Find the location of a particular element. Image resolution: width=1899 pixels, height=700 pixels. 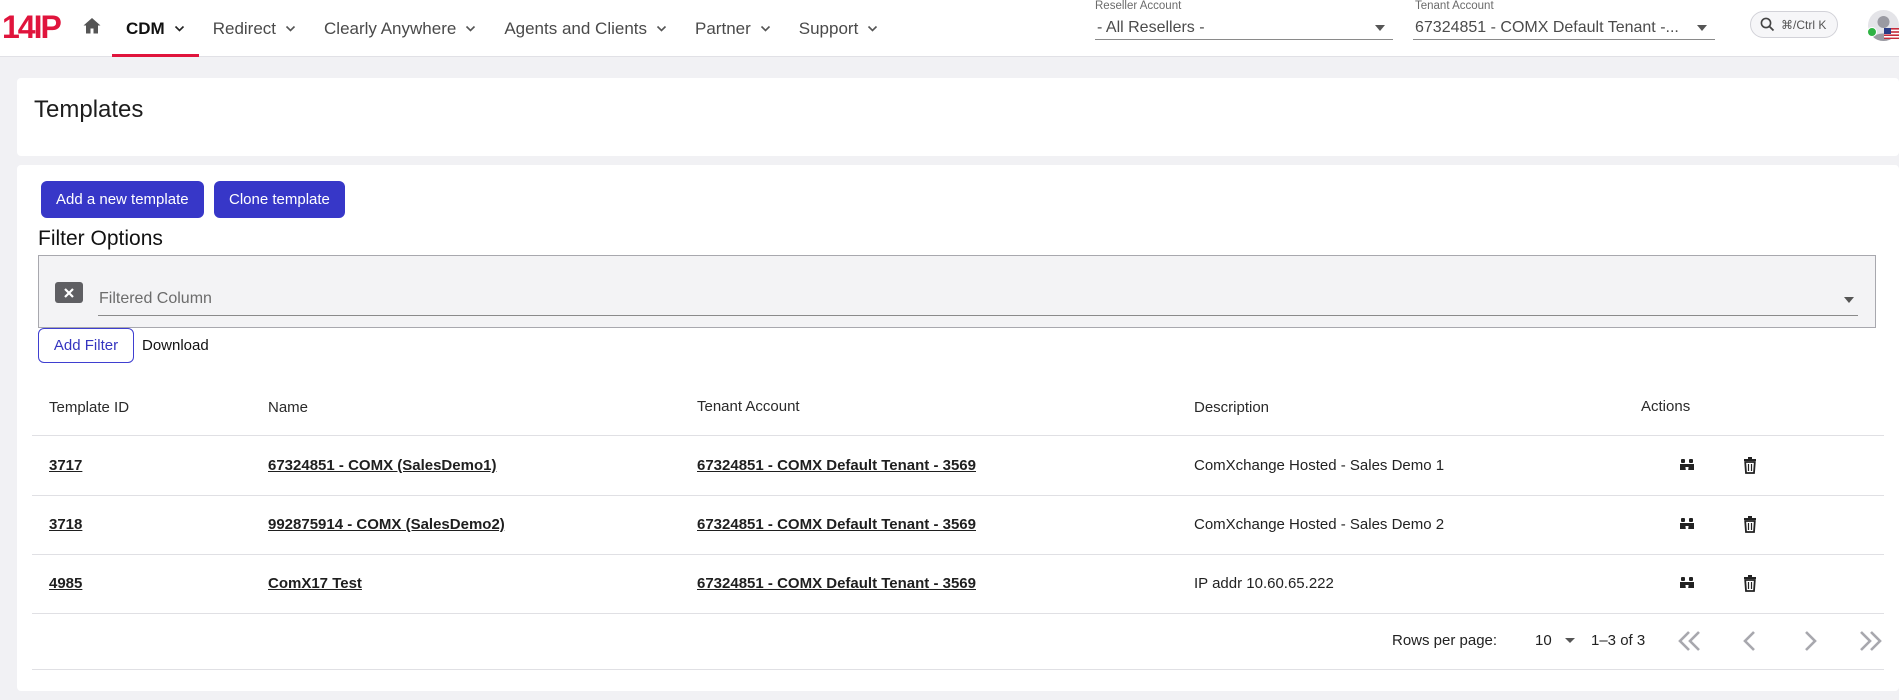

nav-item-redirect: Redirect is located at coordinates (254, 28).